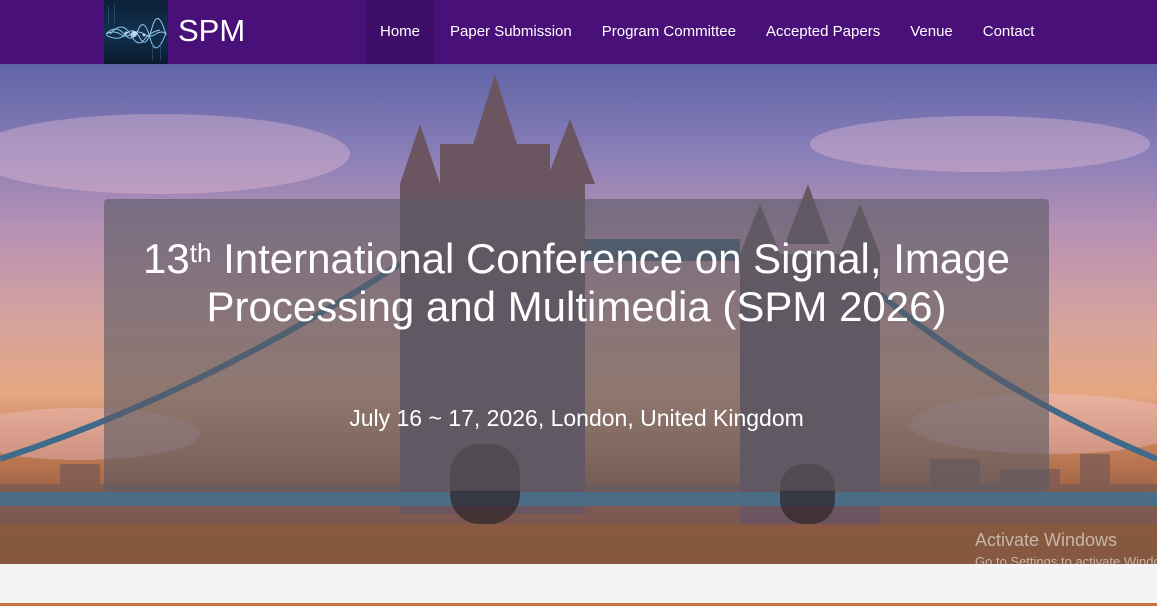 The width and height of the screenshot is (1157, 606). What do you see at coordinates (136, 32) in the screenshot?
I see `waveform-logo-icon` at bounding box center [136, 32].